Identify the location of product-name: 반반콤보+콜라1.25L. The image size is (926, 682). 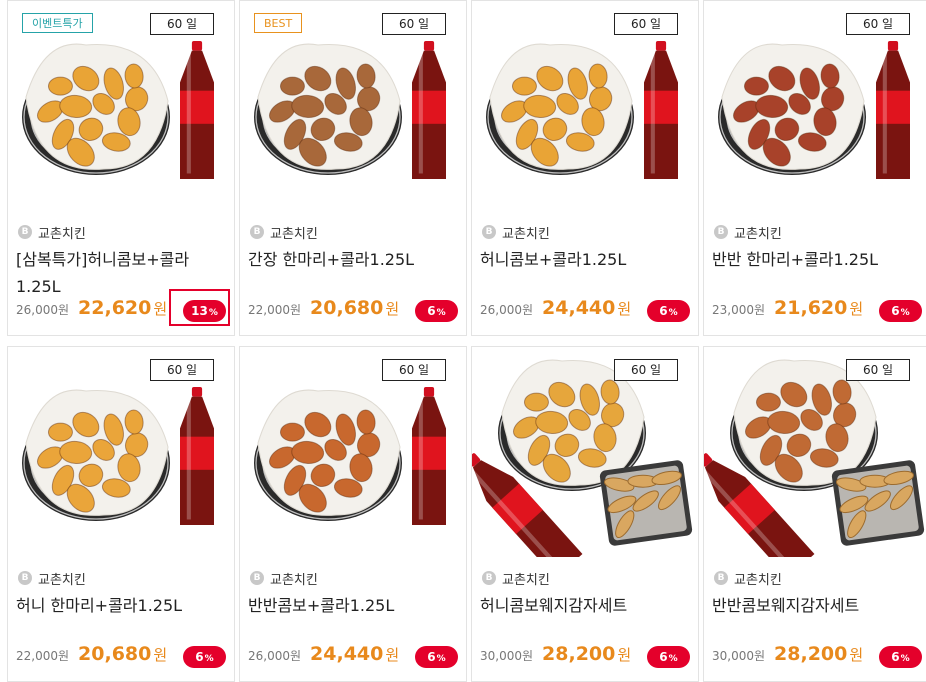
(353, 605).